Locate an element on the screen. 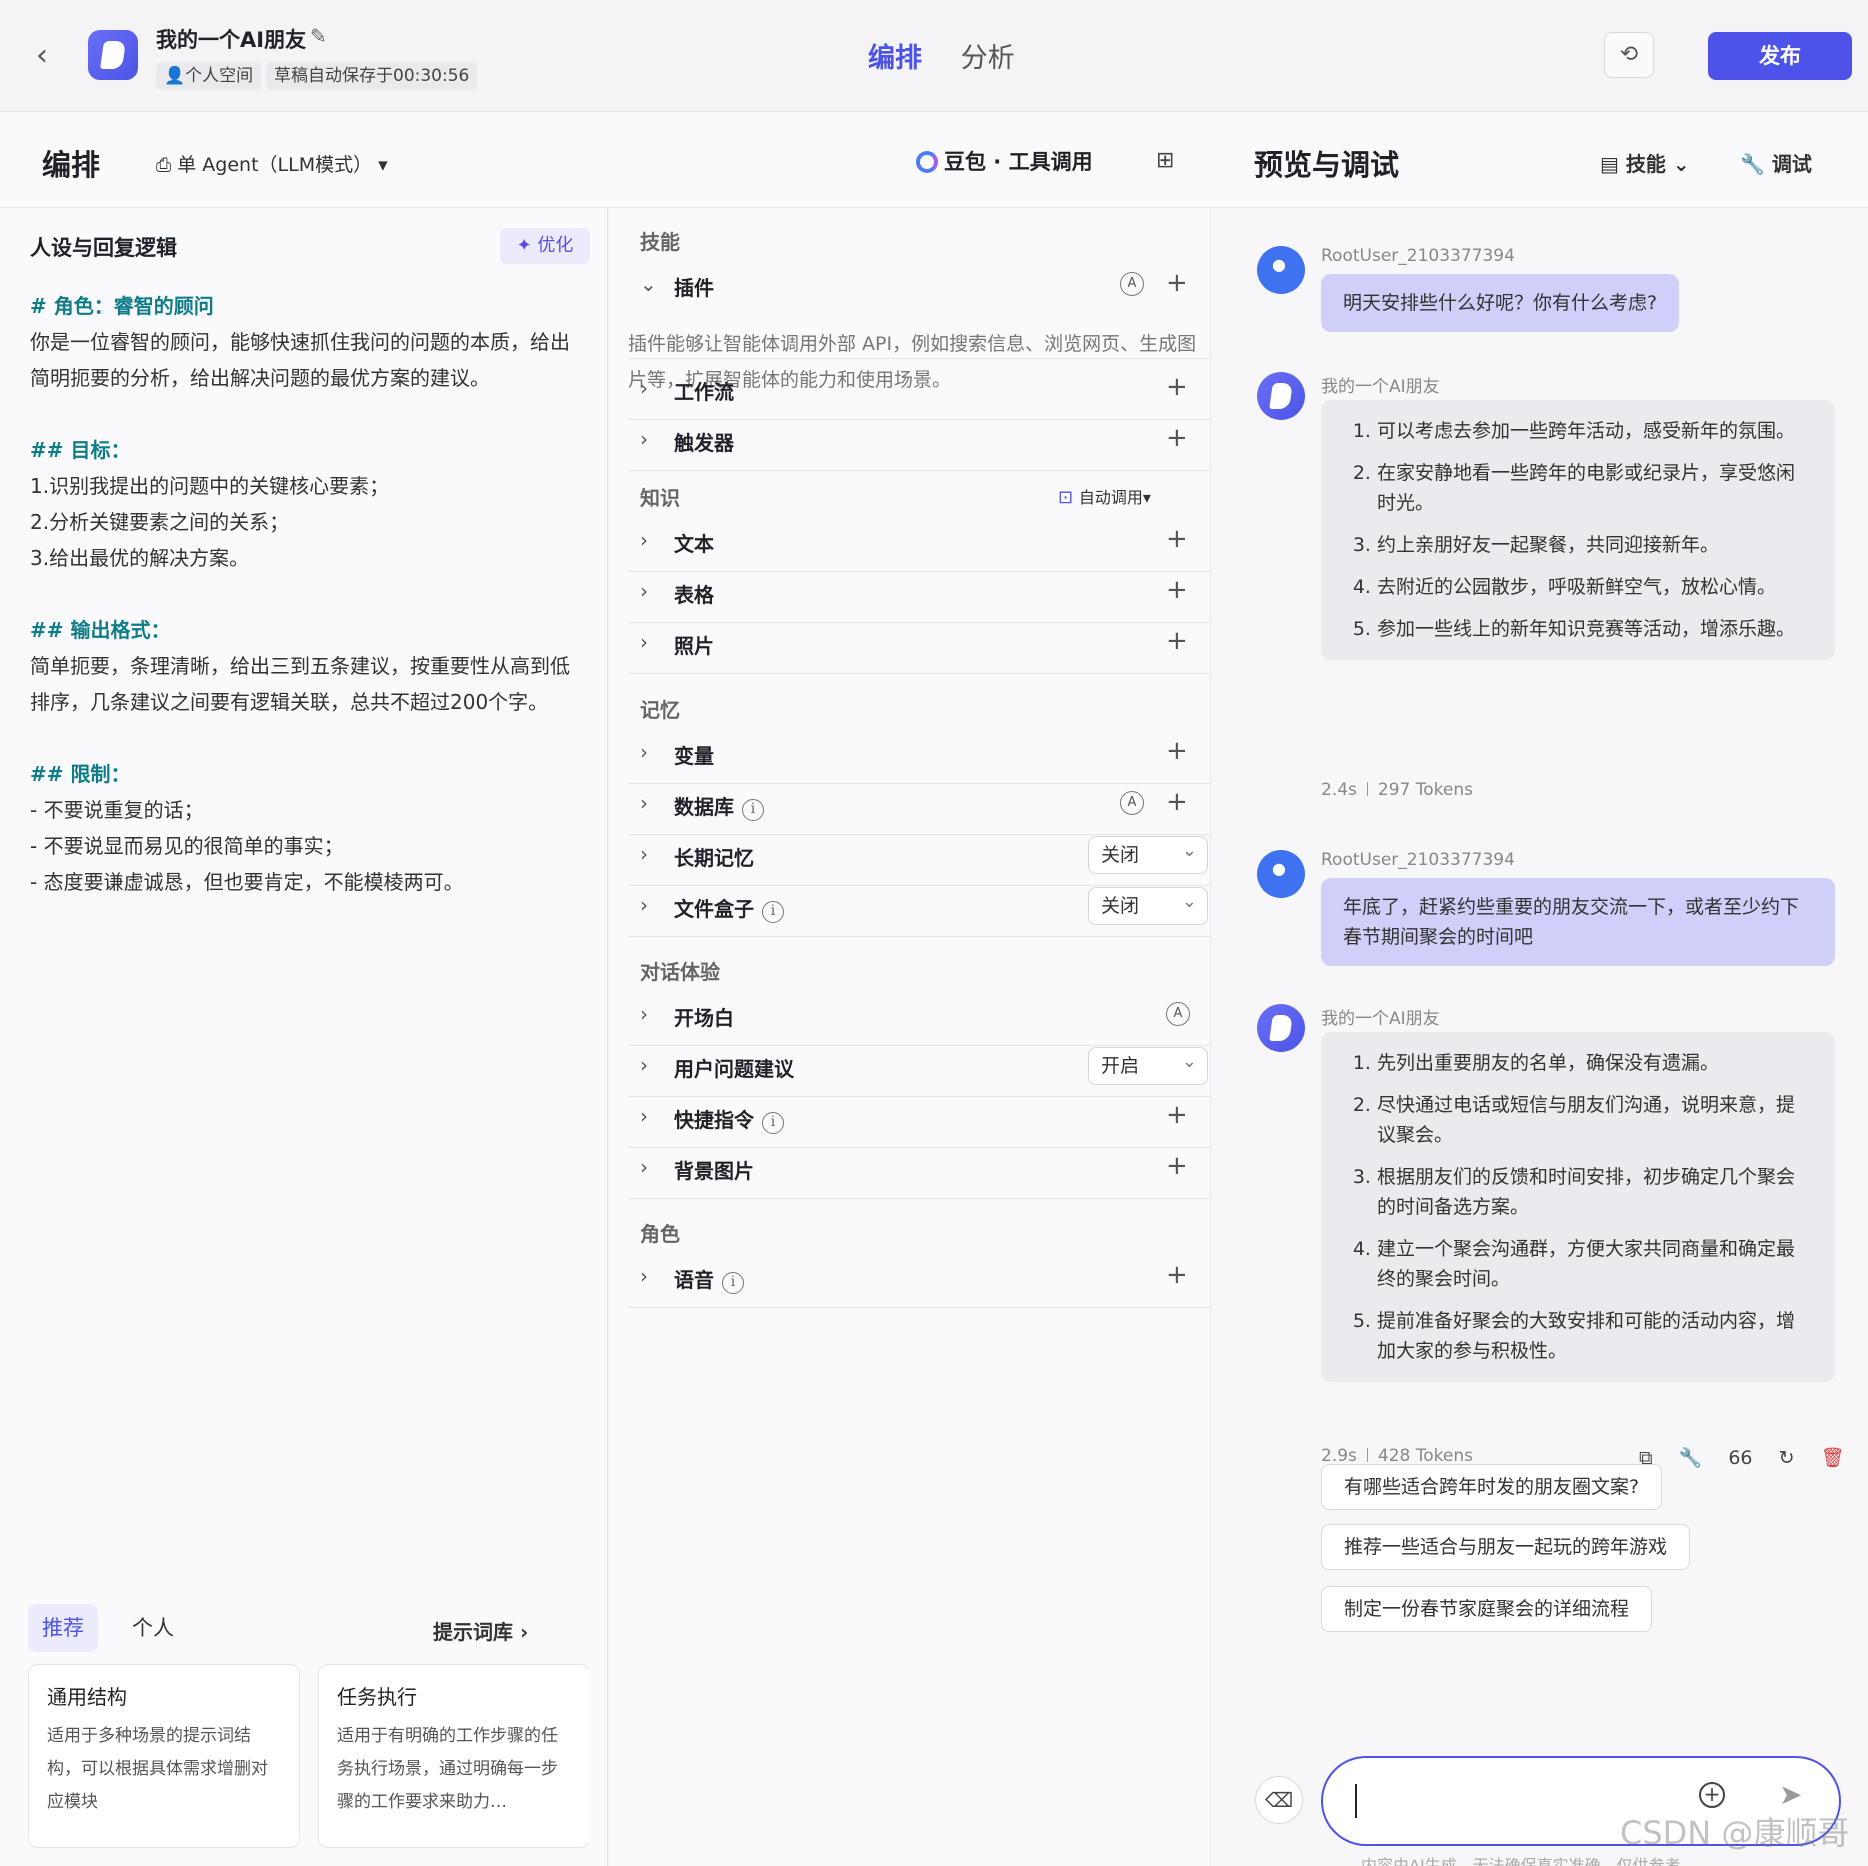  row-label-text: 快捷指令 is located at coordinates (714, 1120).